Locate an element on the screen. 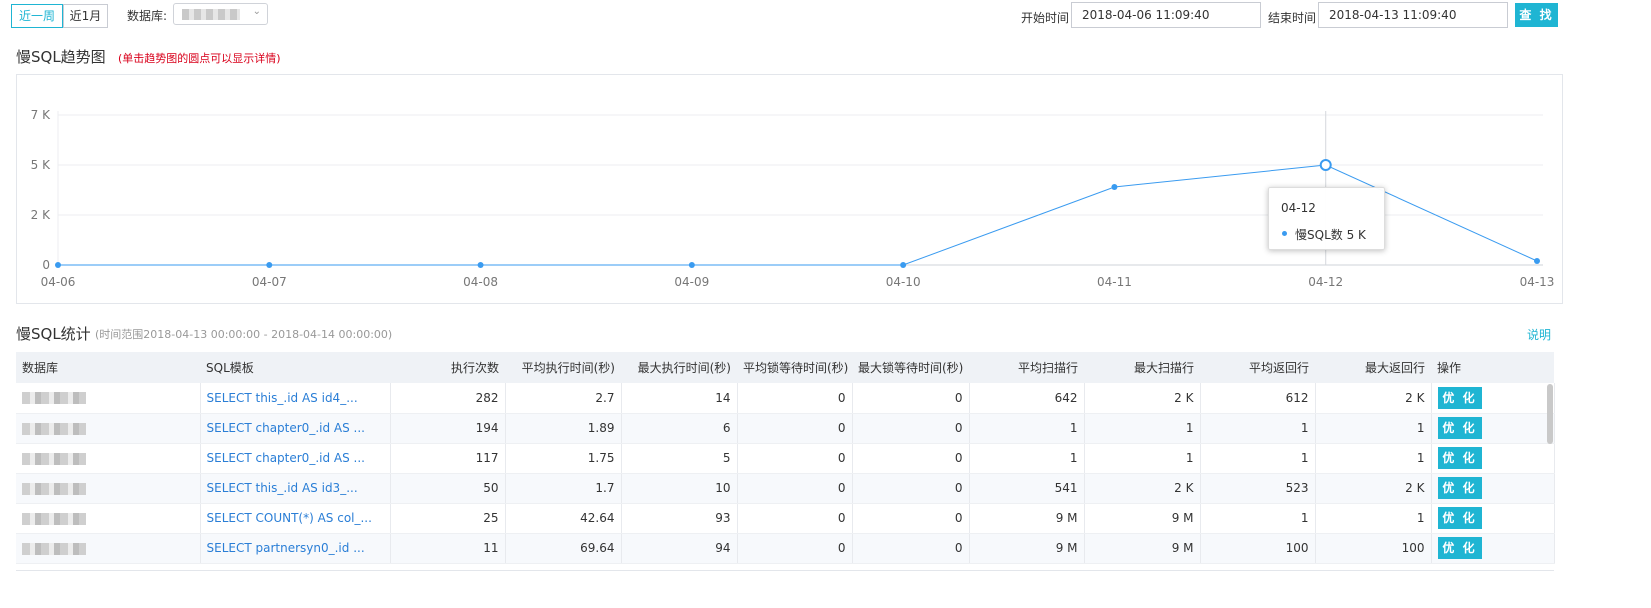 The height and width of the screenshot is (608, 1651). tab-recent-month: 近1月 is located at coordinates (85, 16).